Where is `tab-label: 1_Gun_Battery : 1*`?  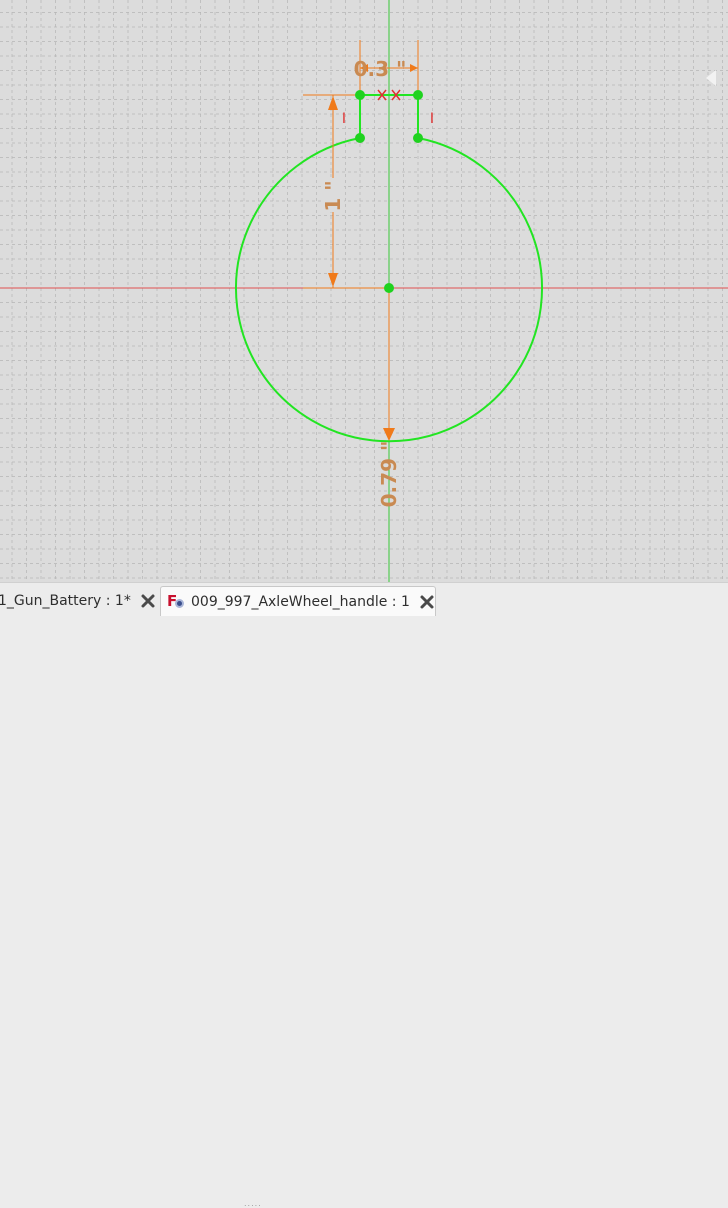
tab-label: 1_Gun_Battery : 1* is located at coordinates (65, 601).